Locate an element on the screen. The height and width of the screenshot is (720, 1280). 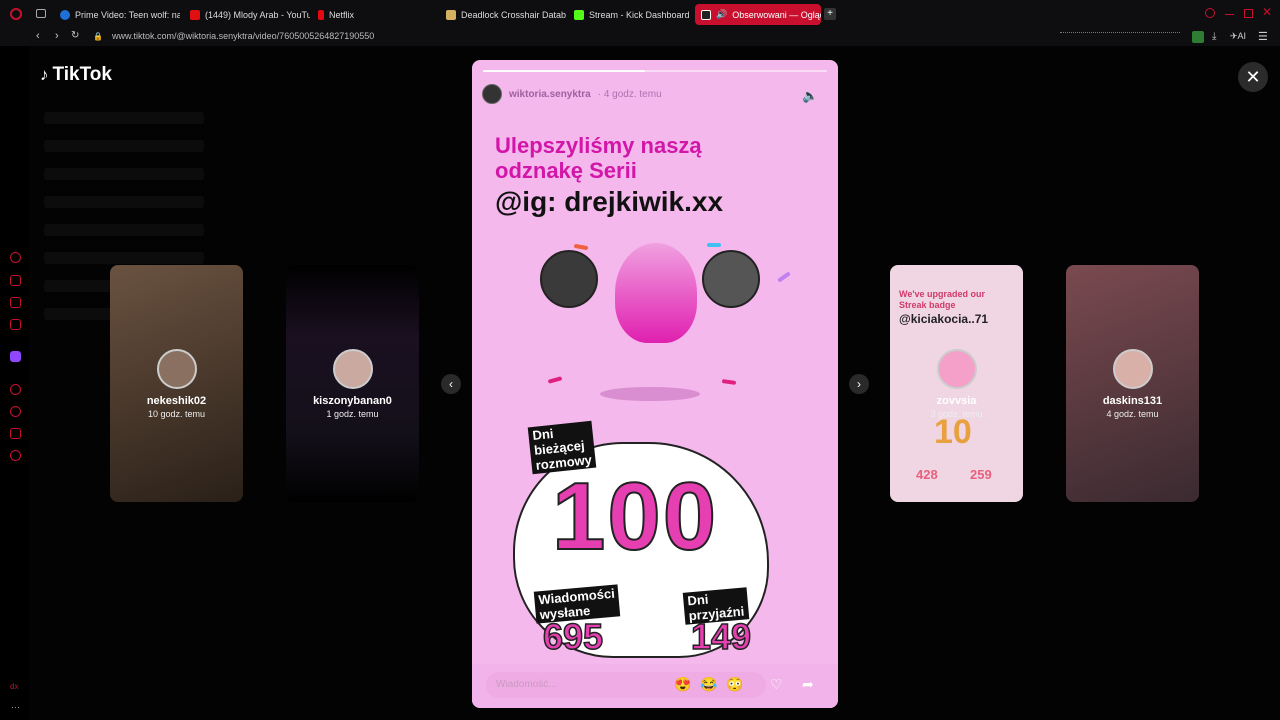
card-username: nekeshik02 is located at coordinates (176, 401).